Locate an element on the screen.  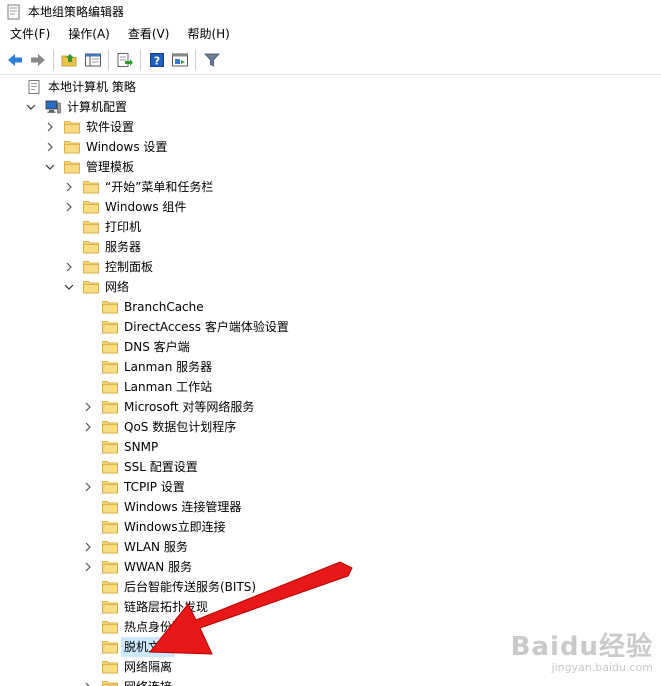
tree-item-network-connections: 网络连接 is located at coordinates (127, 681).